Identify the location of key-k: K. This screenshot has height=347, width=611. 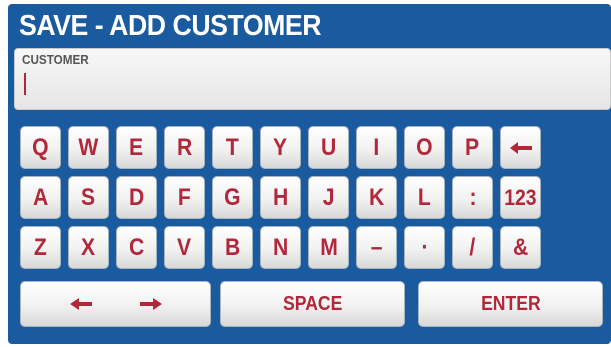
(376, 197).